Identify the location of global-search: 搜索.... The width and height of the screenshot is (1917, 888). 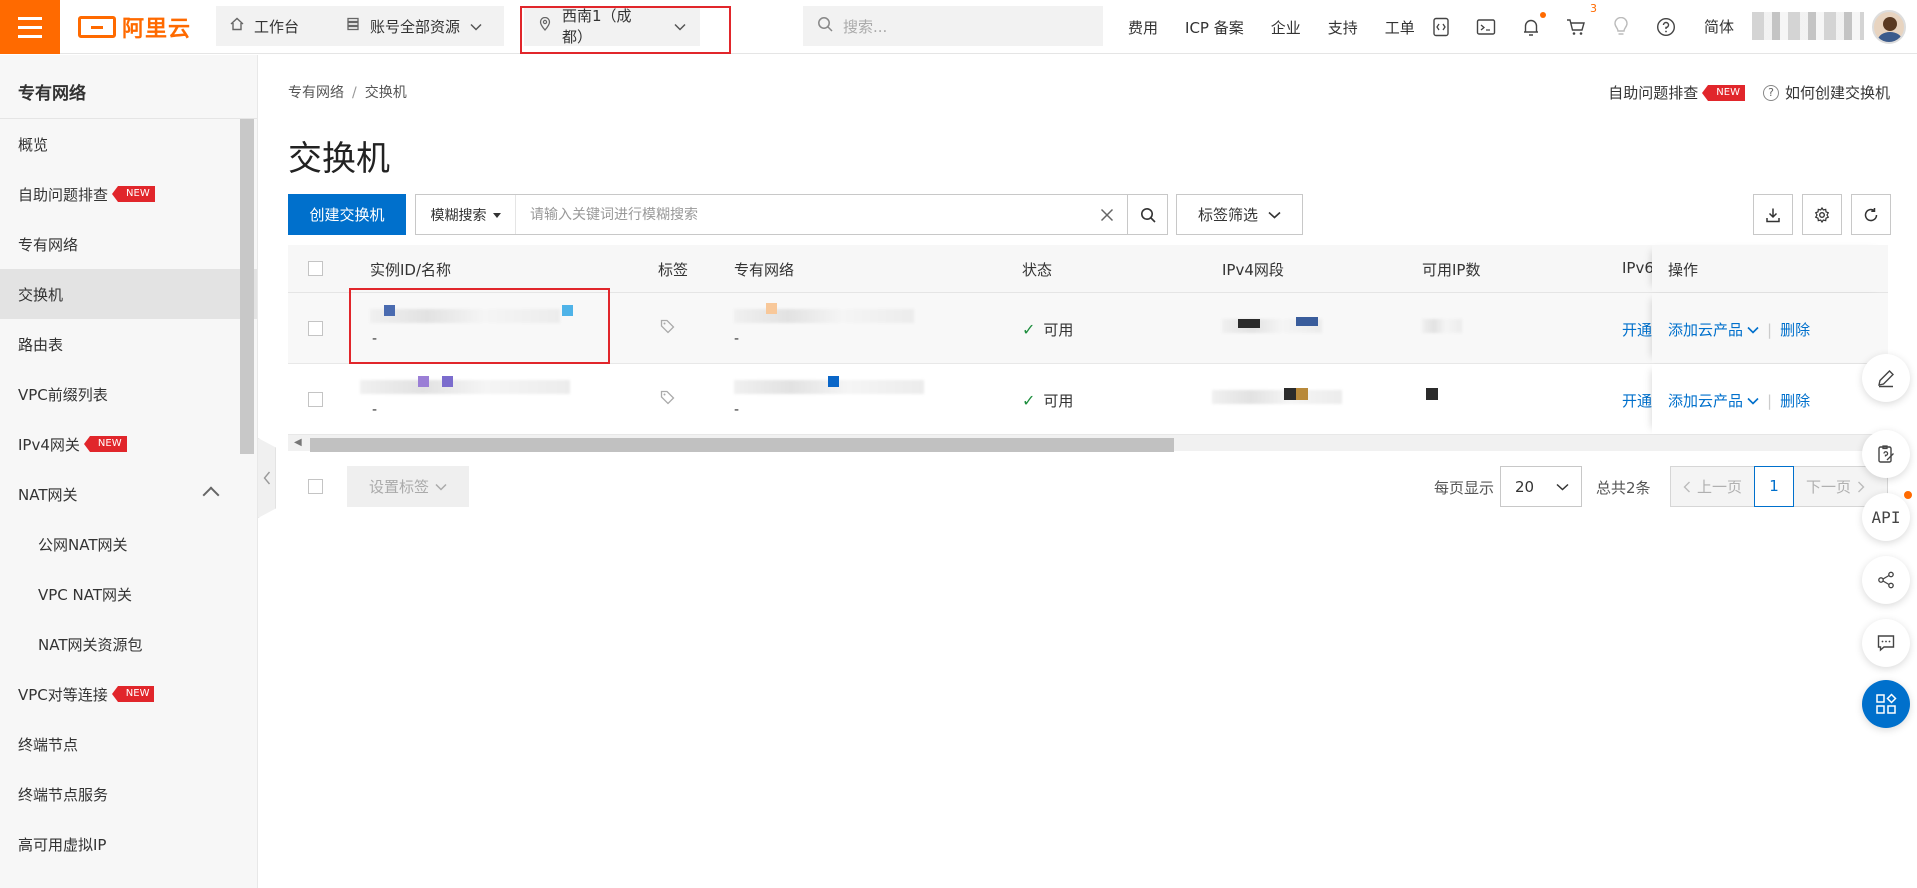
(953, 26).